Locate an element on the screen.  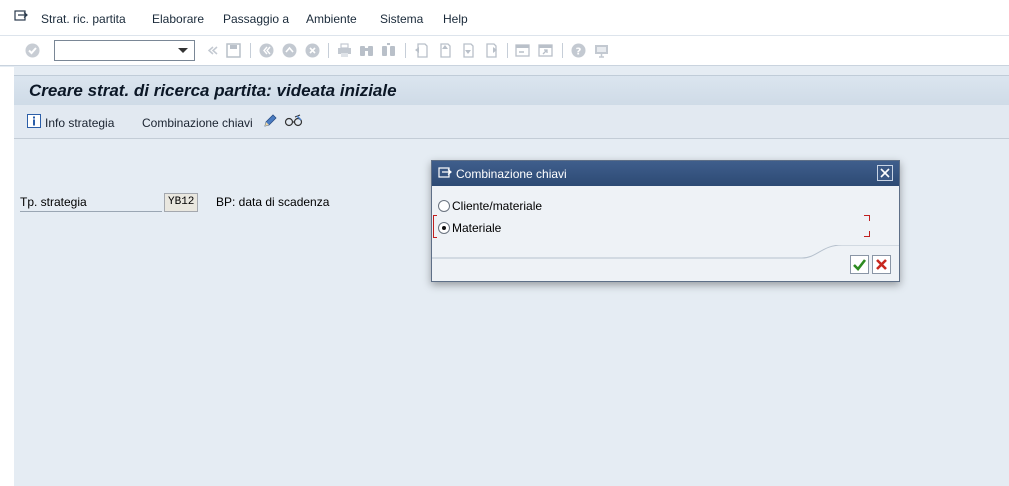
standard-toolbar: ? is located at coordinates (504, 51).